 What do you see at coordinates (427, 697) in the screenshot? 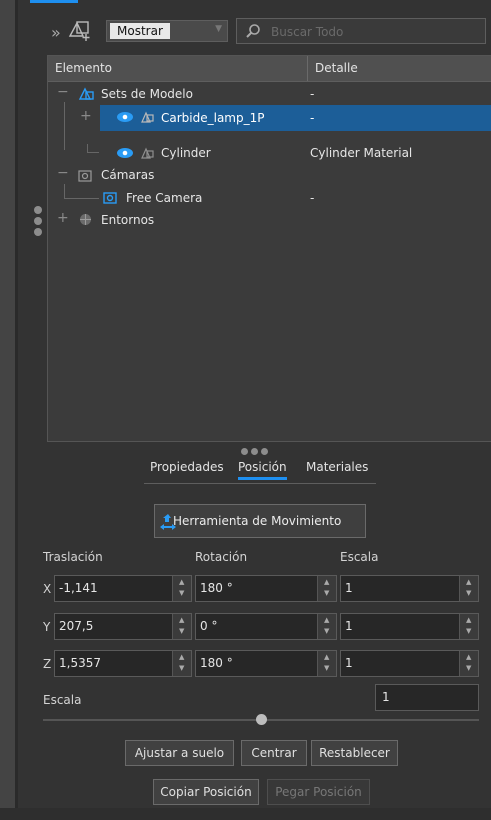
I see `uniform-scale-input: 1` at bounding box center [427, 697].